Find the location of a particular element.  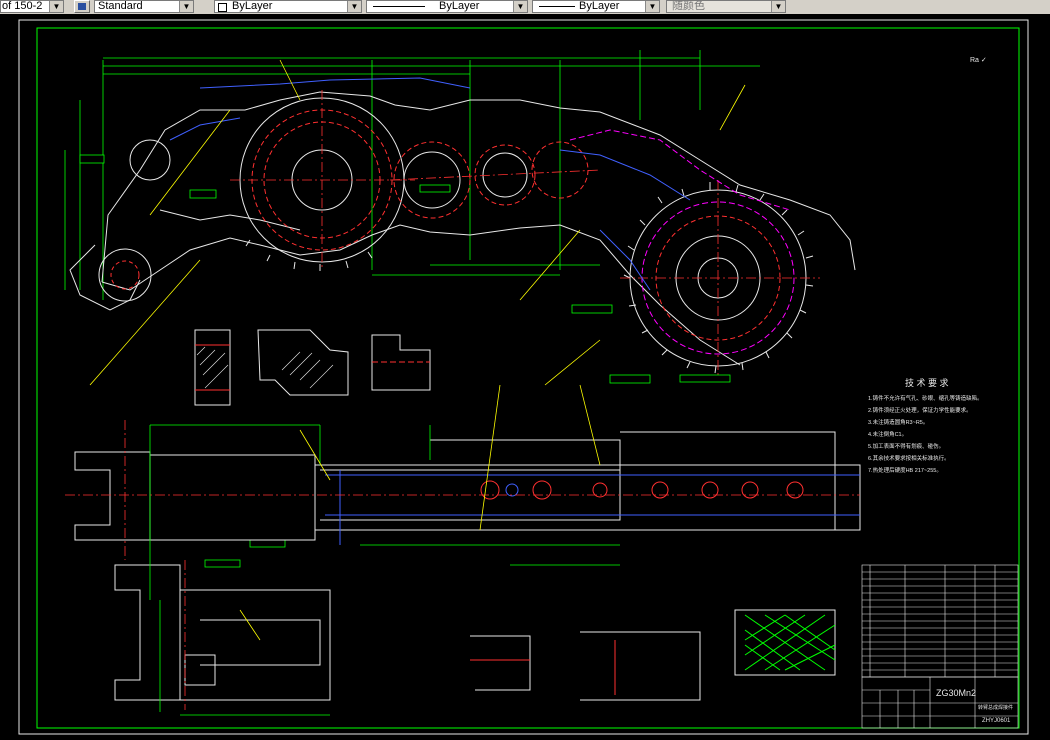

material-label: ZG30Mn2 is located at coordinates (956, 693).